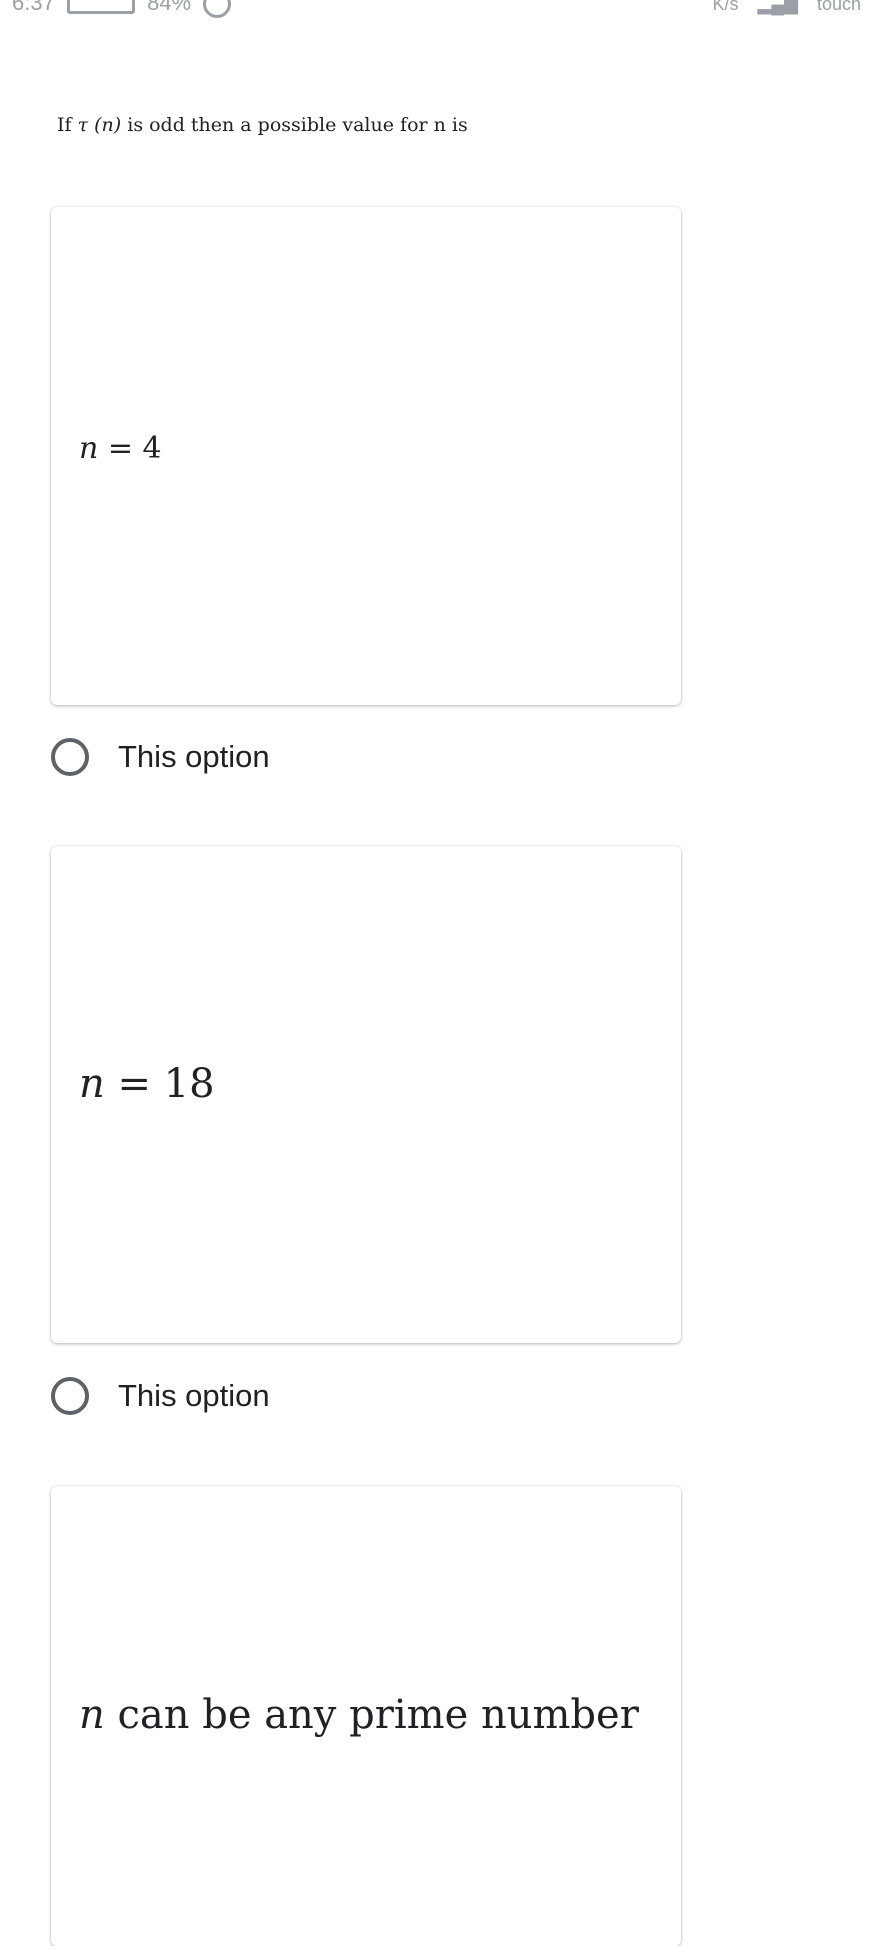  I want to click on status-right: K/s ▂▄▆ touch, so click(779, 7).